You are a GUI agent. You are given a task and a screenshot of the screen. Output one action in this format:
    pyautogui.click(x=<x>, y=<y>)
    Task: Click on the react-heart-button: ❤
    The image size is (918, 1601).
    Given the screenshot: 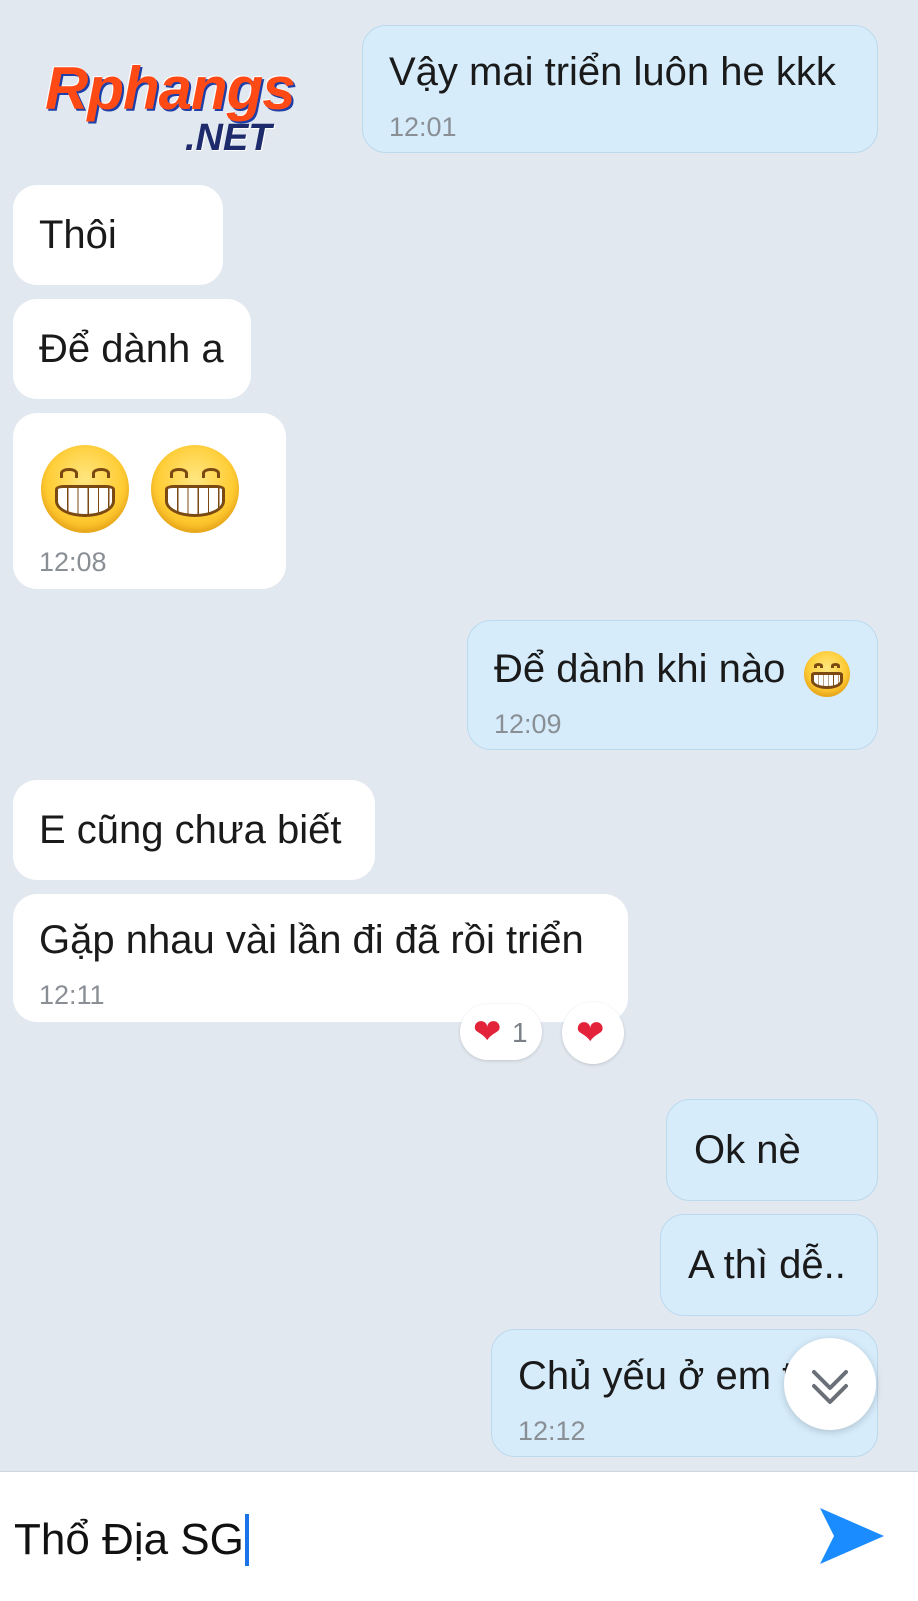 What is the action you would take?
    pyautogui.click(x=593, y=1033)
    